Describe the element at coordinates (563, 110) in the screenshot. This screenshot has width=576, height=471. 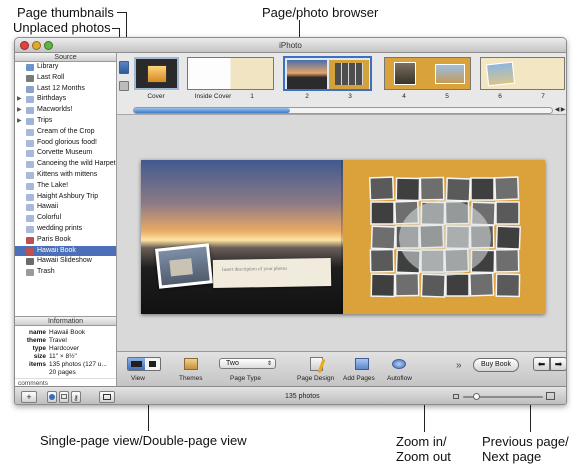
I see `scroll-right-button: ▶` at that location.